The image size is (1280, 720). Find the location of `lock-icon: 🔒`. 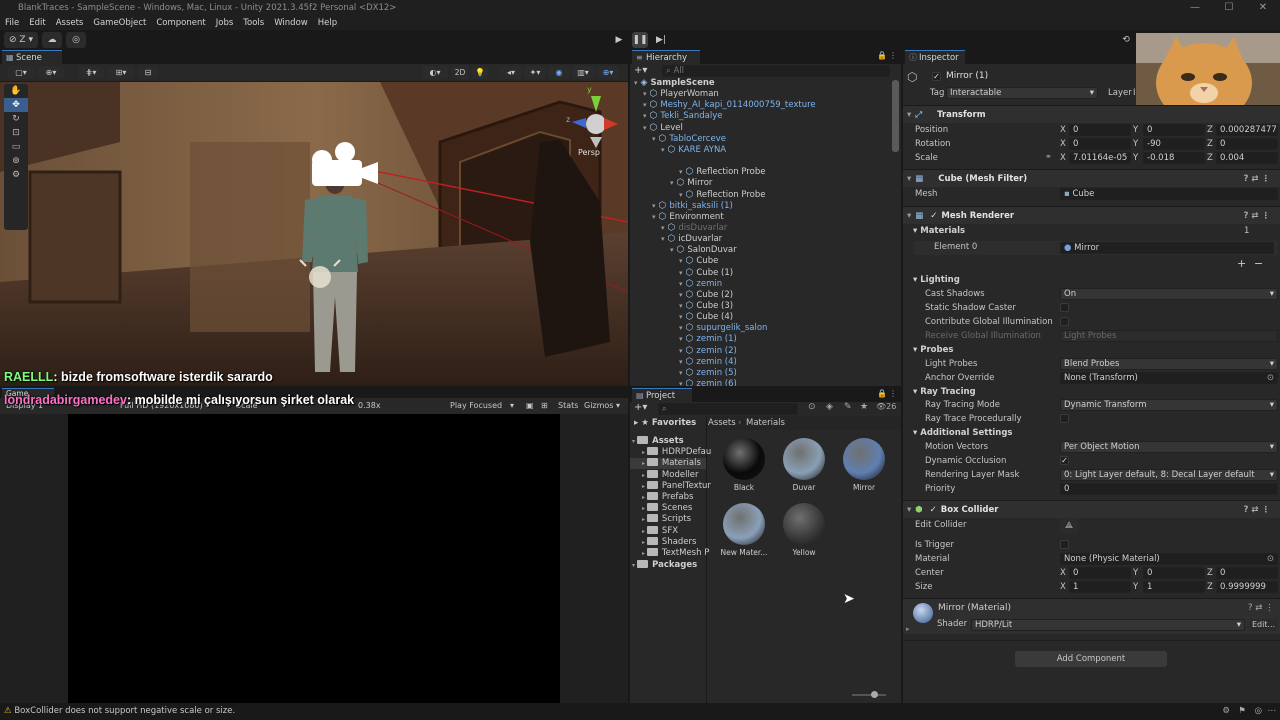

lock-icon: 🔒 is located at coordinates (882, 55).